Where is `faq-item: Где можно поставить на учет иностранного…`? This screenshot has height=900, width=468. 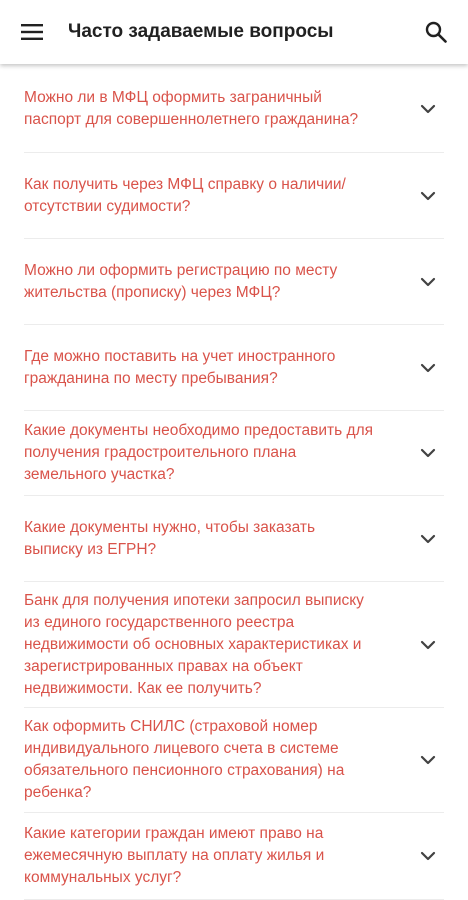 faq-item: Где можно поставить на учет иностранного… is located at coordinates (234, 368).